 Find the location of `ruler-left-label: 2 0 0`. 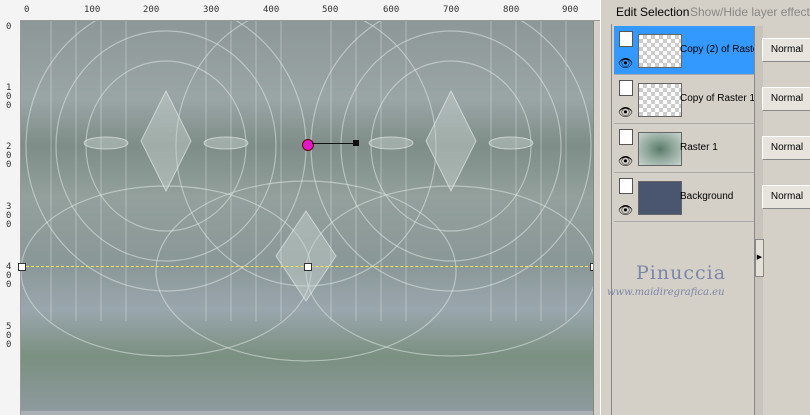

ruler-left-label: 2 0 0 is located at coordinates (9, 156).